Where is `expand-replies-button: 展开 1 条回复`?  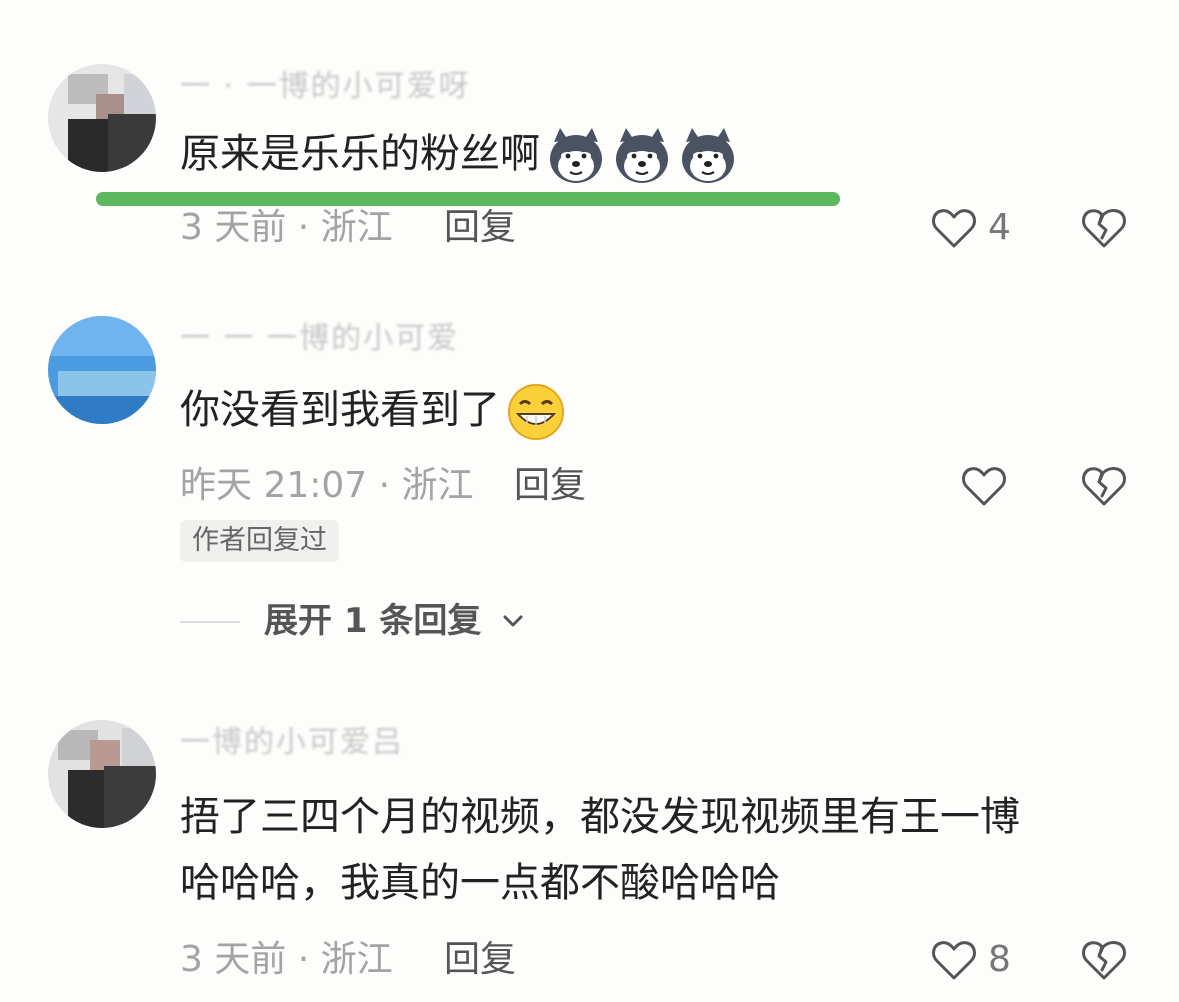
expand-replies-button: 展开 1 条回复 is located at coordinates (360, 621).